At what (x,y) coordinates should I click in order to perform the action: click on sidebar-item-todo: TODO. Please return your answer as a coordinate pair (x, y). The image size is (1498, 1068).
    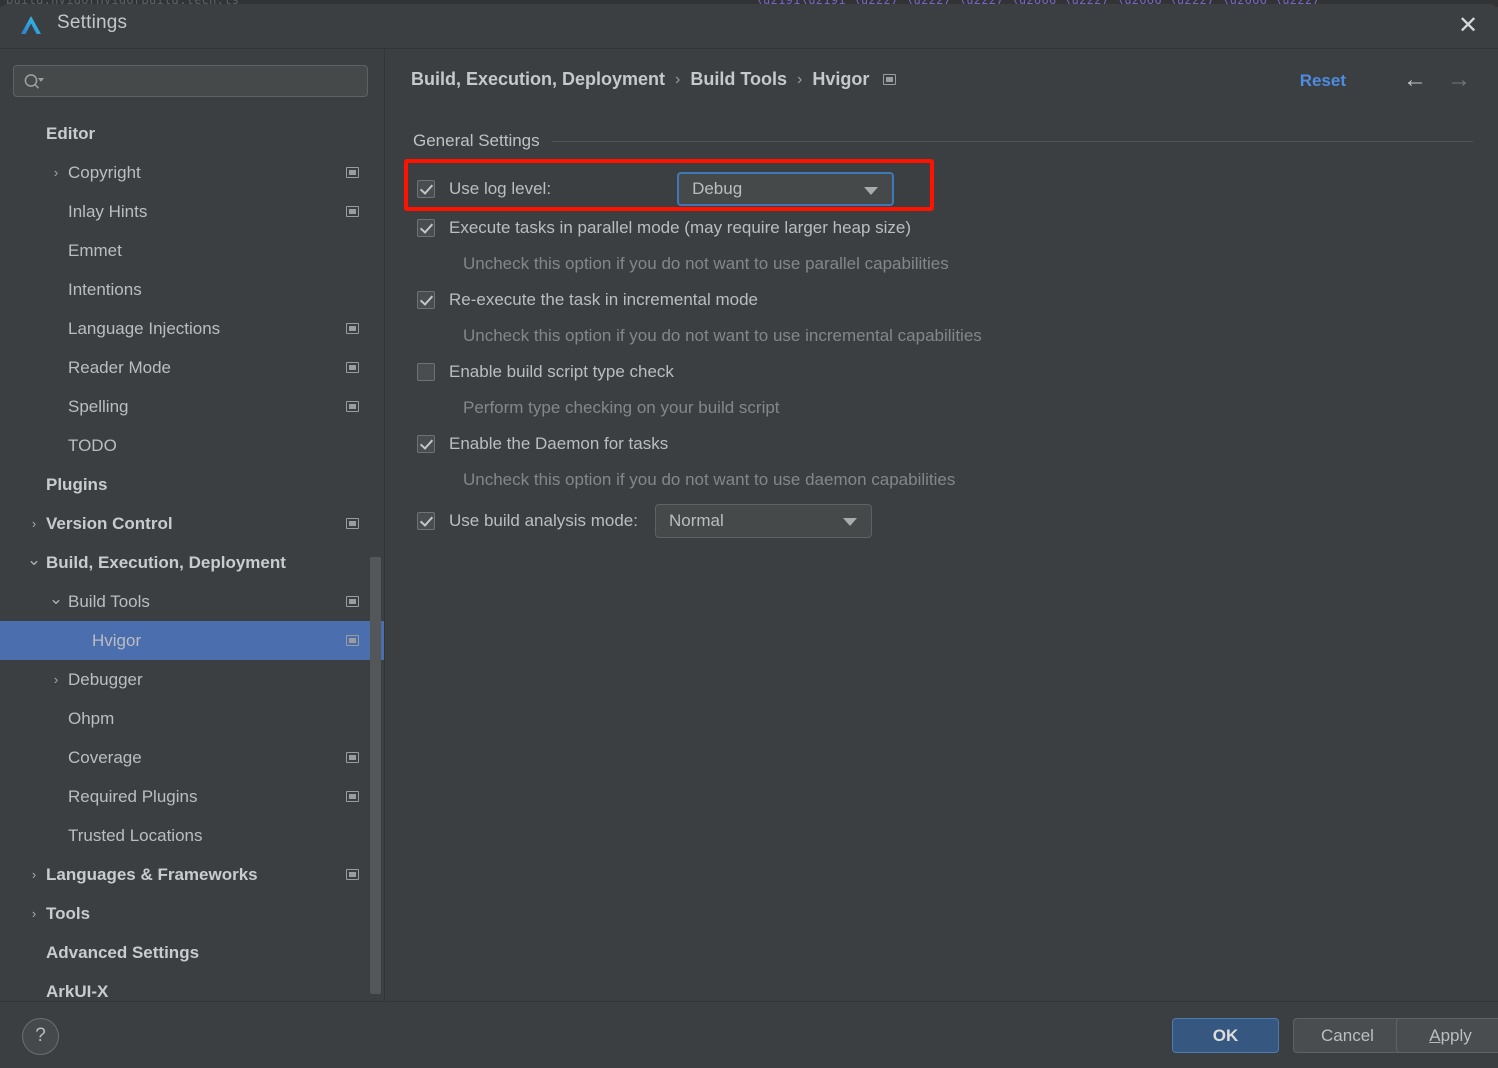
    Looking at the image, I should click on (192, 445).